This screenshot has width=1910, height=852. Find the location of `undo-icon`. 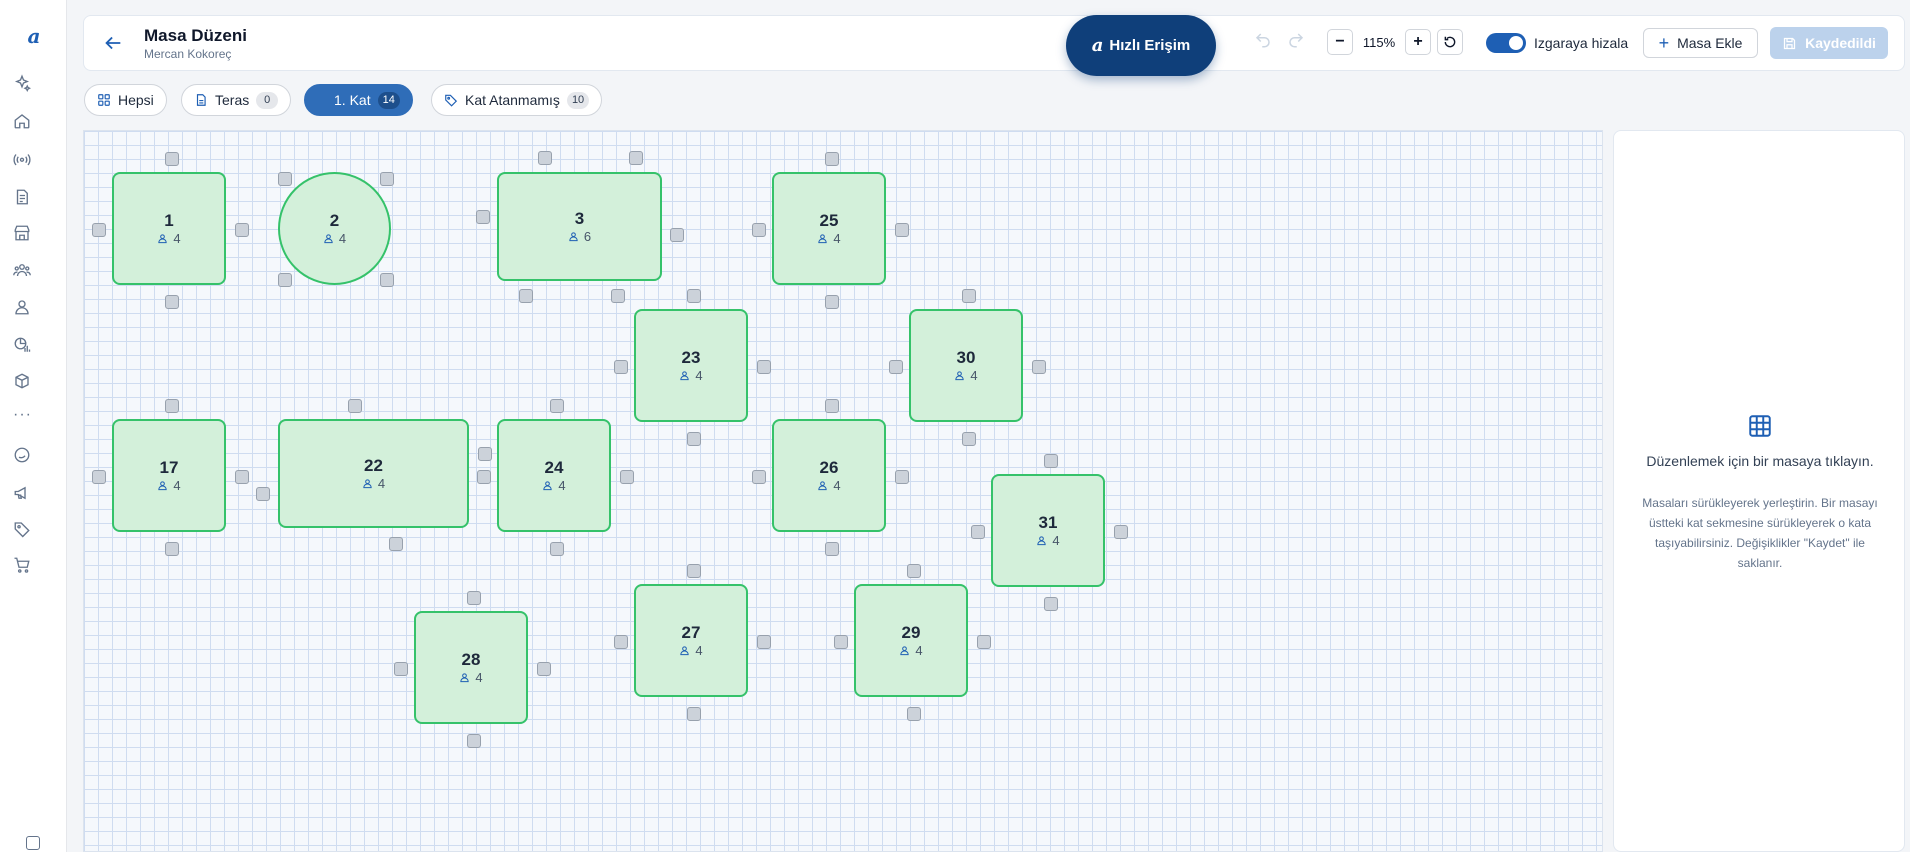

undo-icon is located at coordinates (1263, 40).